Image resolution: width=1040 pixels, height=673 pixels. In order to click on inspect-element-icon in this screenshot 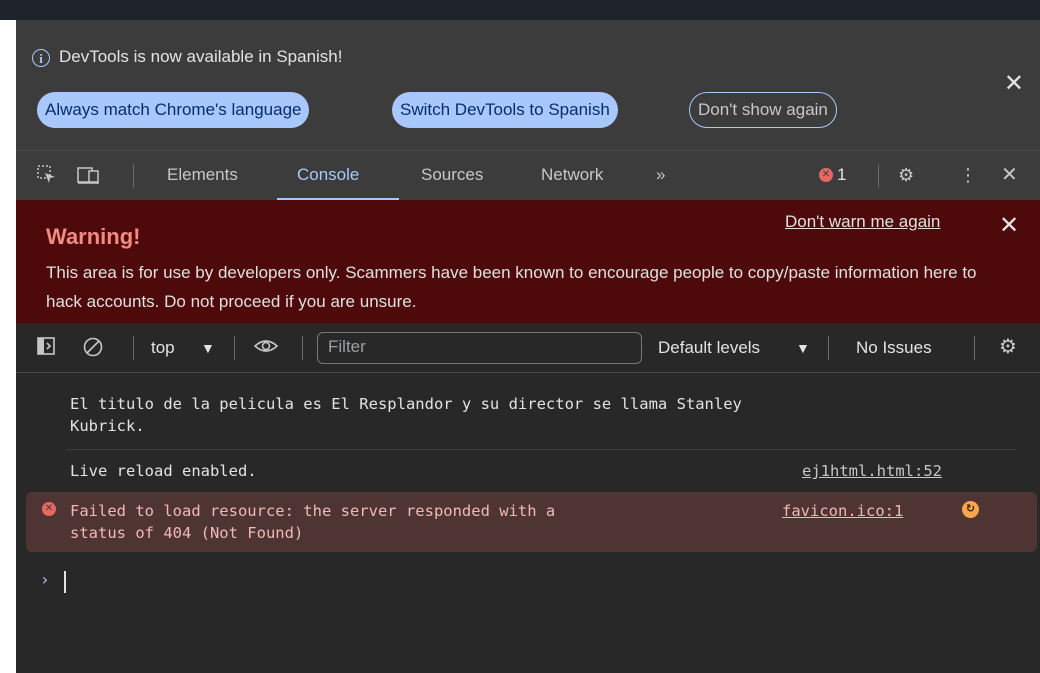, I will do `click(47, 177)`.